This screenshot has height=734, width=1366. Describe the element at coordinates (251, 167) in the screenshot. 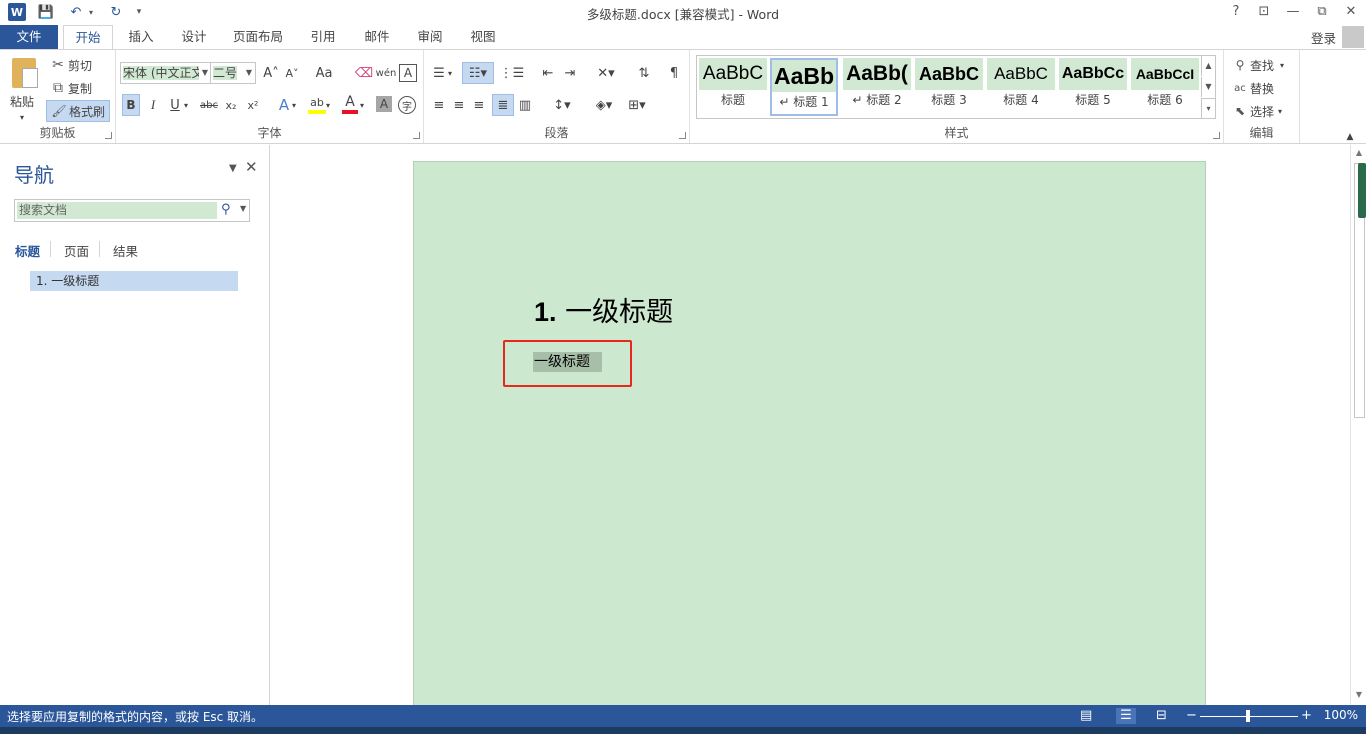

I see `nav-close-icon: ✕` at that location.